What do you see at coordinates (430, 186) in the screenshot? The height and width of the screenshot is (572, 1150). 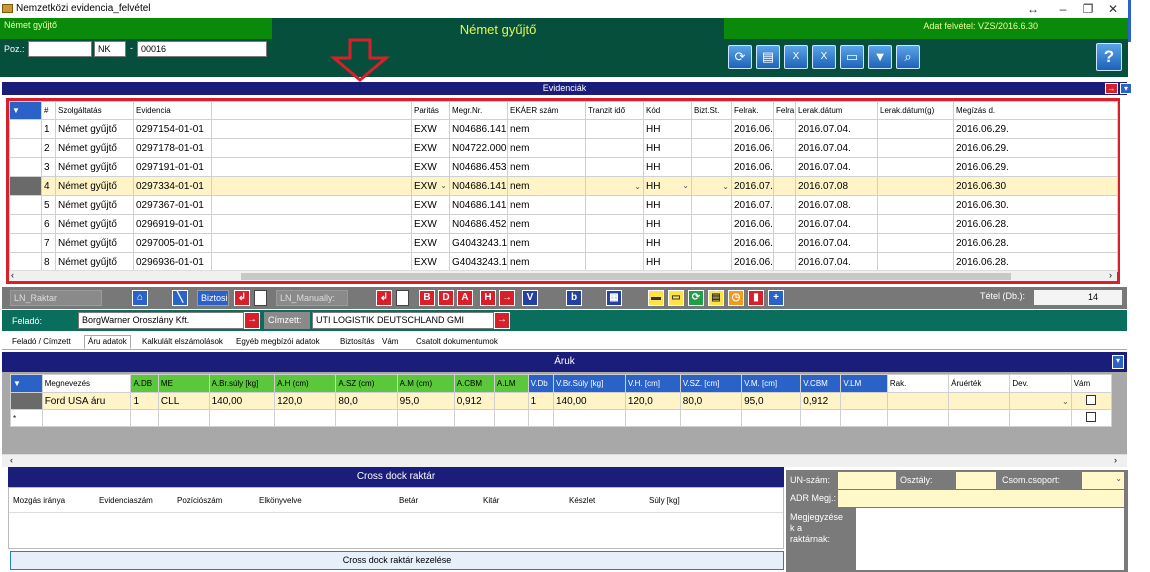 I see `cell: EXW ⌄` at bounding box center [430, 186].